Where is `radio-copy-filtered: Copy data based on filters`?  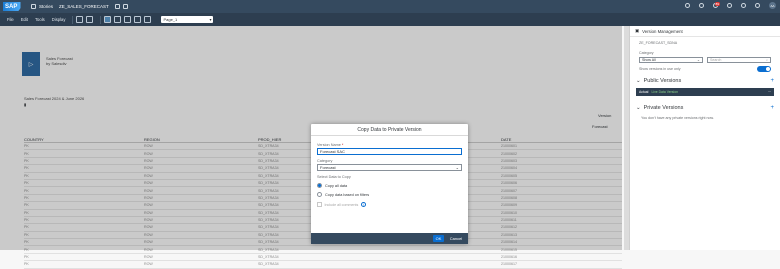 radio-copy-filtered: Copy data based on filters is located at coordinates (389, 194).